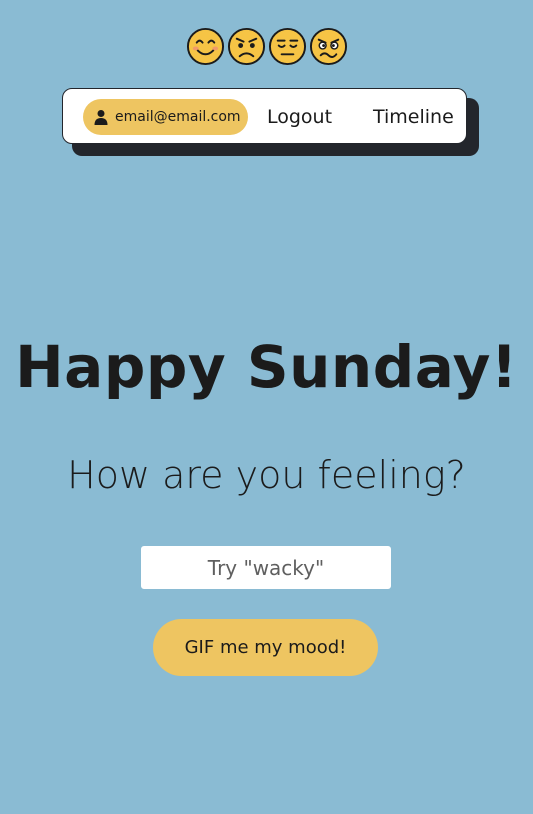 This screenshot has height=814, width=533. What do you see at coordinates (178, 117) in the screenshot?
I see `user-email: email@email.com` at bounding box center [178, 117].